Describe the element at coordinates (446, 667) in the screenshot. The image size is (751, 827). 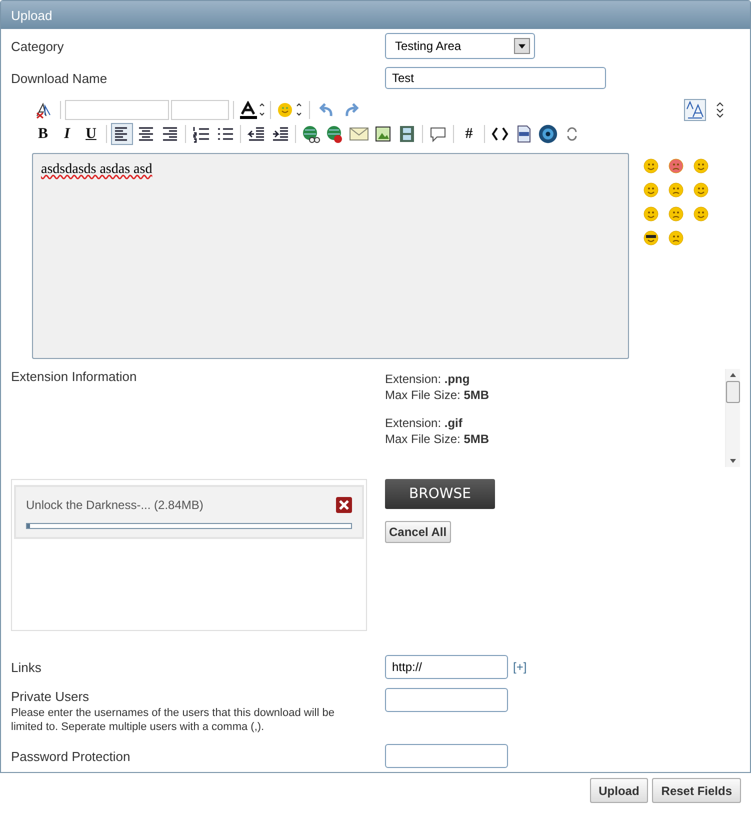
I see `link-field: http://` at that location.